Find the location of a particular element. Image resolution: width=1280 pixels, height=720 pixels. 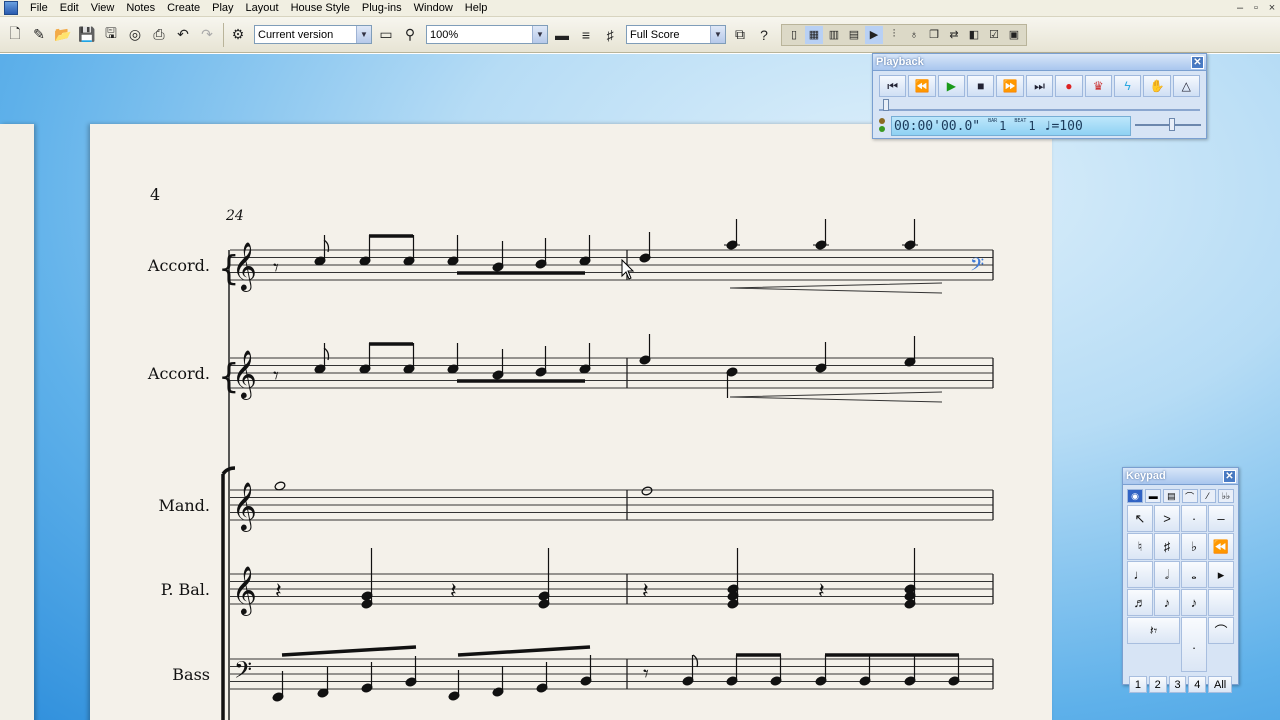

panorama-icon: ▬ is located at coordinates (562, 35).